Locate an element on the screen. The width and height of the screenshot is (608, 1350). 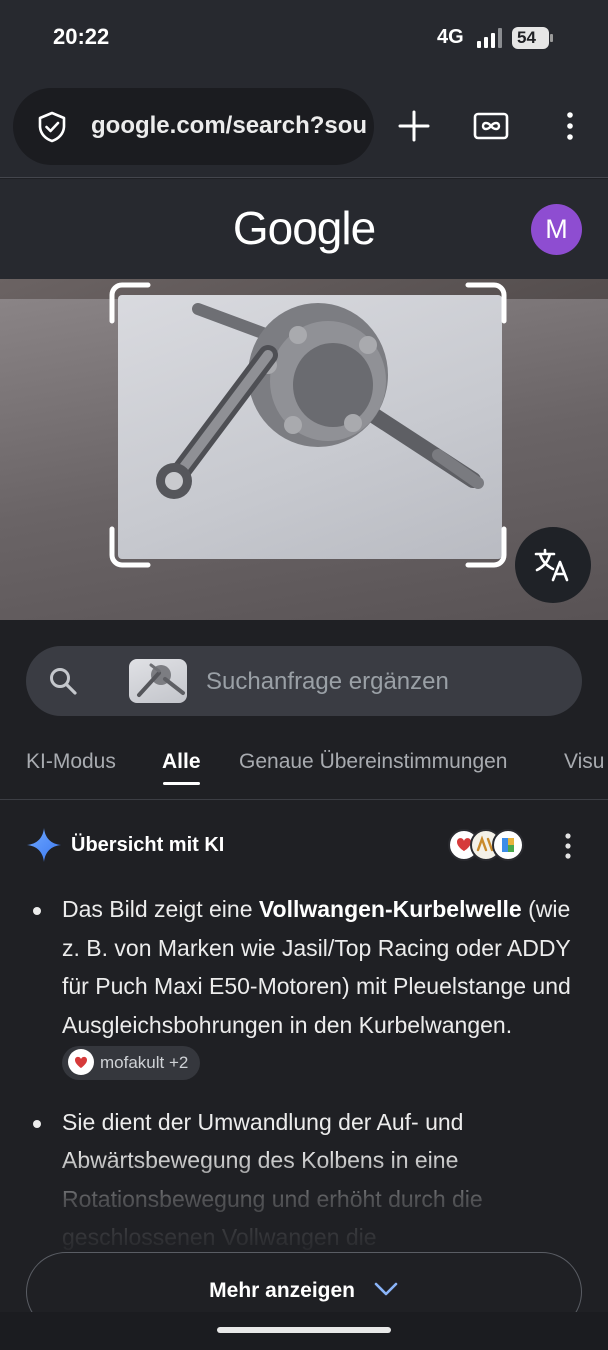
new-tab-button is located at coordinates (414, 126).